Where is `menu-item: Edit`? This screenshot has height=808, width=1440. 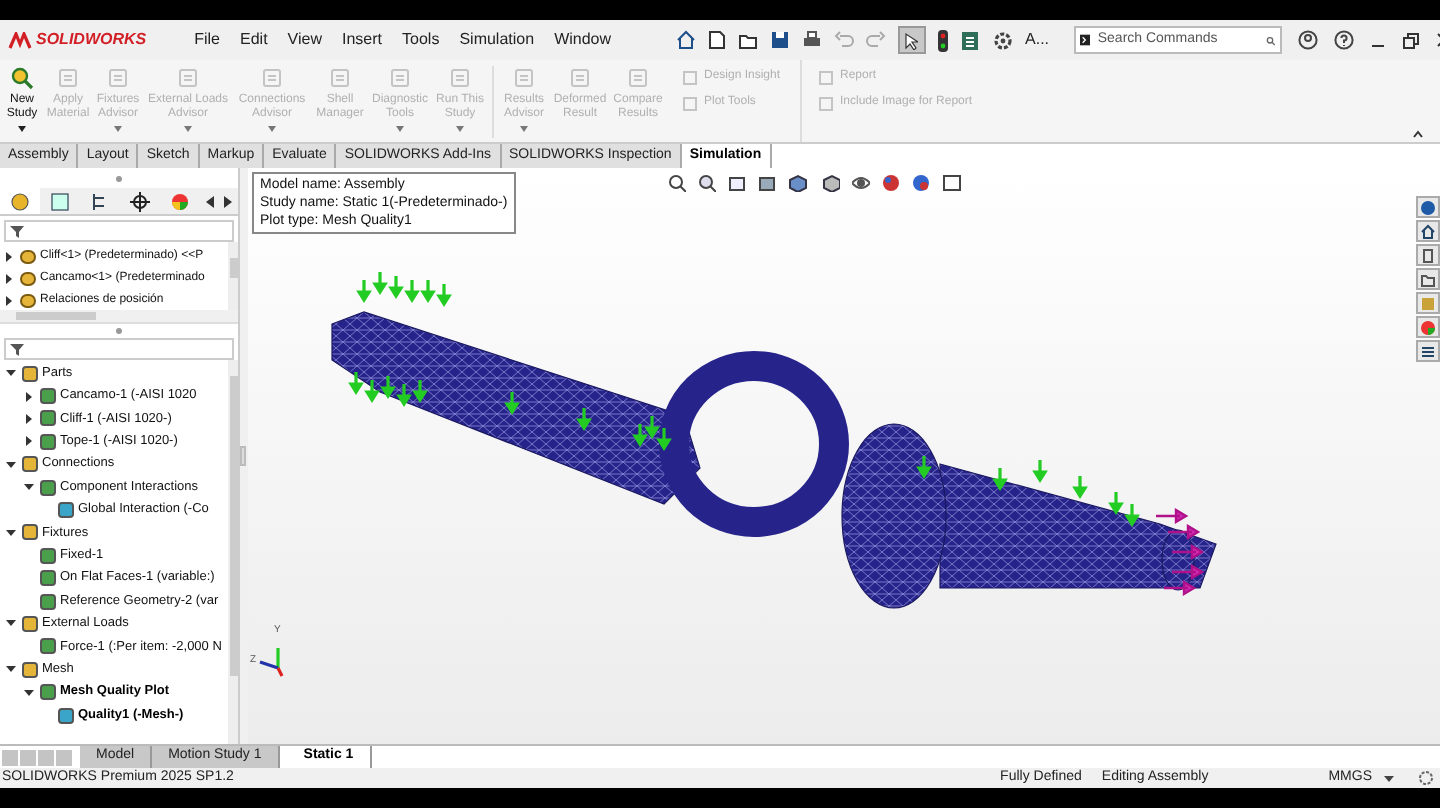 menu-item: Edit is located at coordinates (254, 40).